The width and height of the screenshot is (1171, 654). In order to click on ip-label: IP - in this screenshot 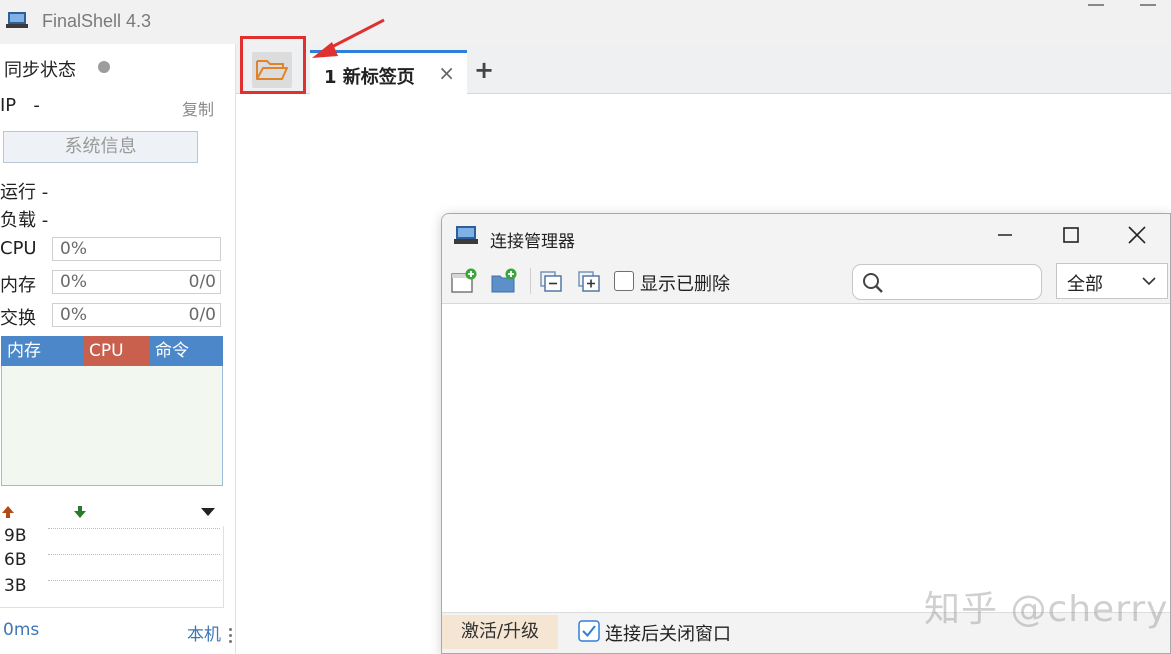, I will do `click(20, 105)`.